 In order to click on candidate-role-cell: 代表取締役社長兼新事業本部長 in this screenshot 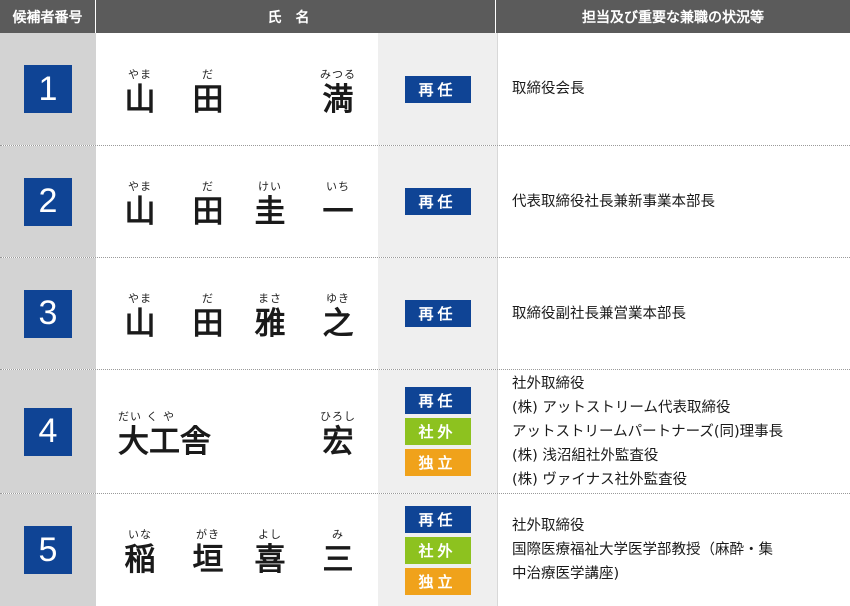, I will do `click(673, 201)`.